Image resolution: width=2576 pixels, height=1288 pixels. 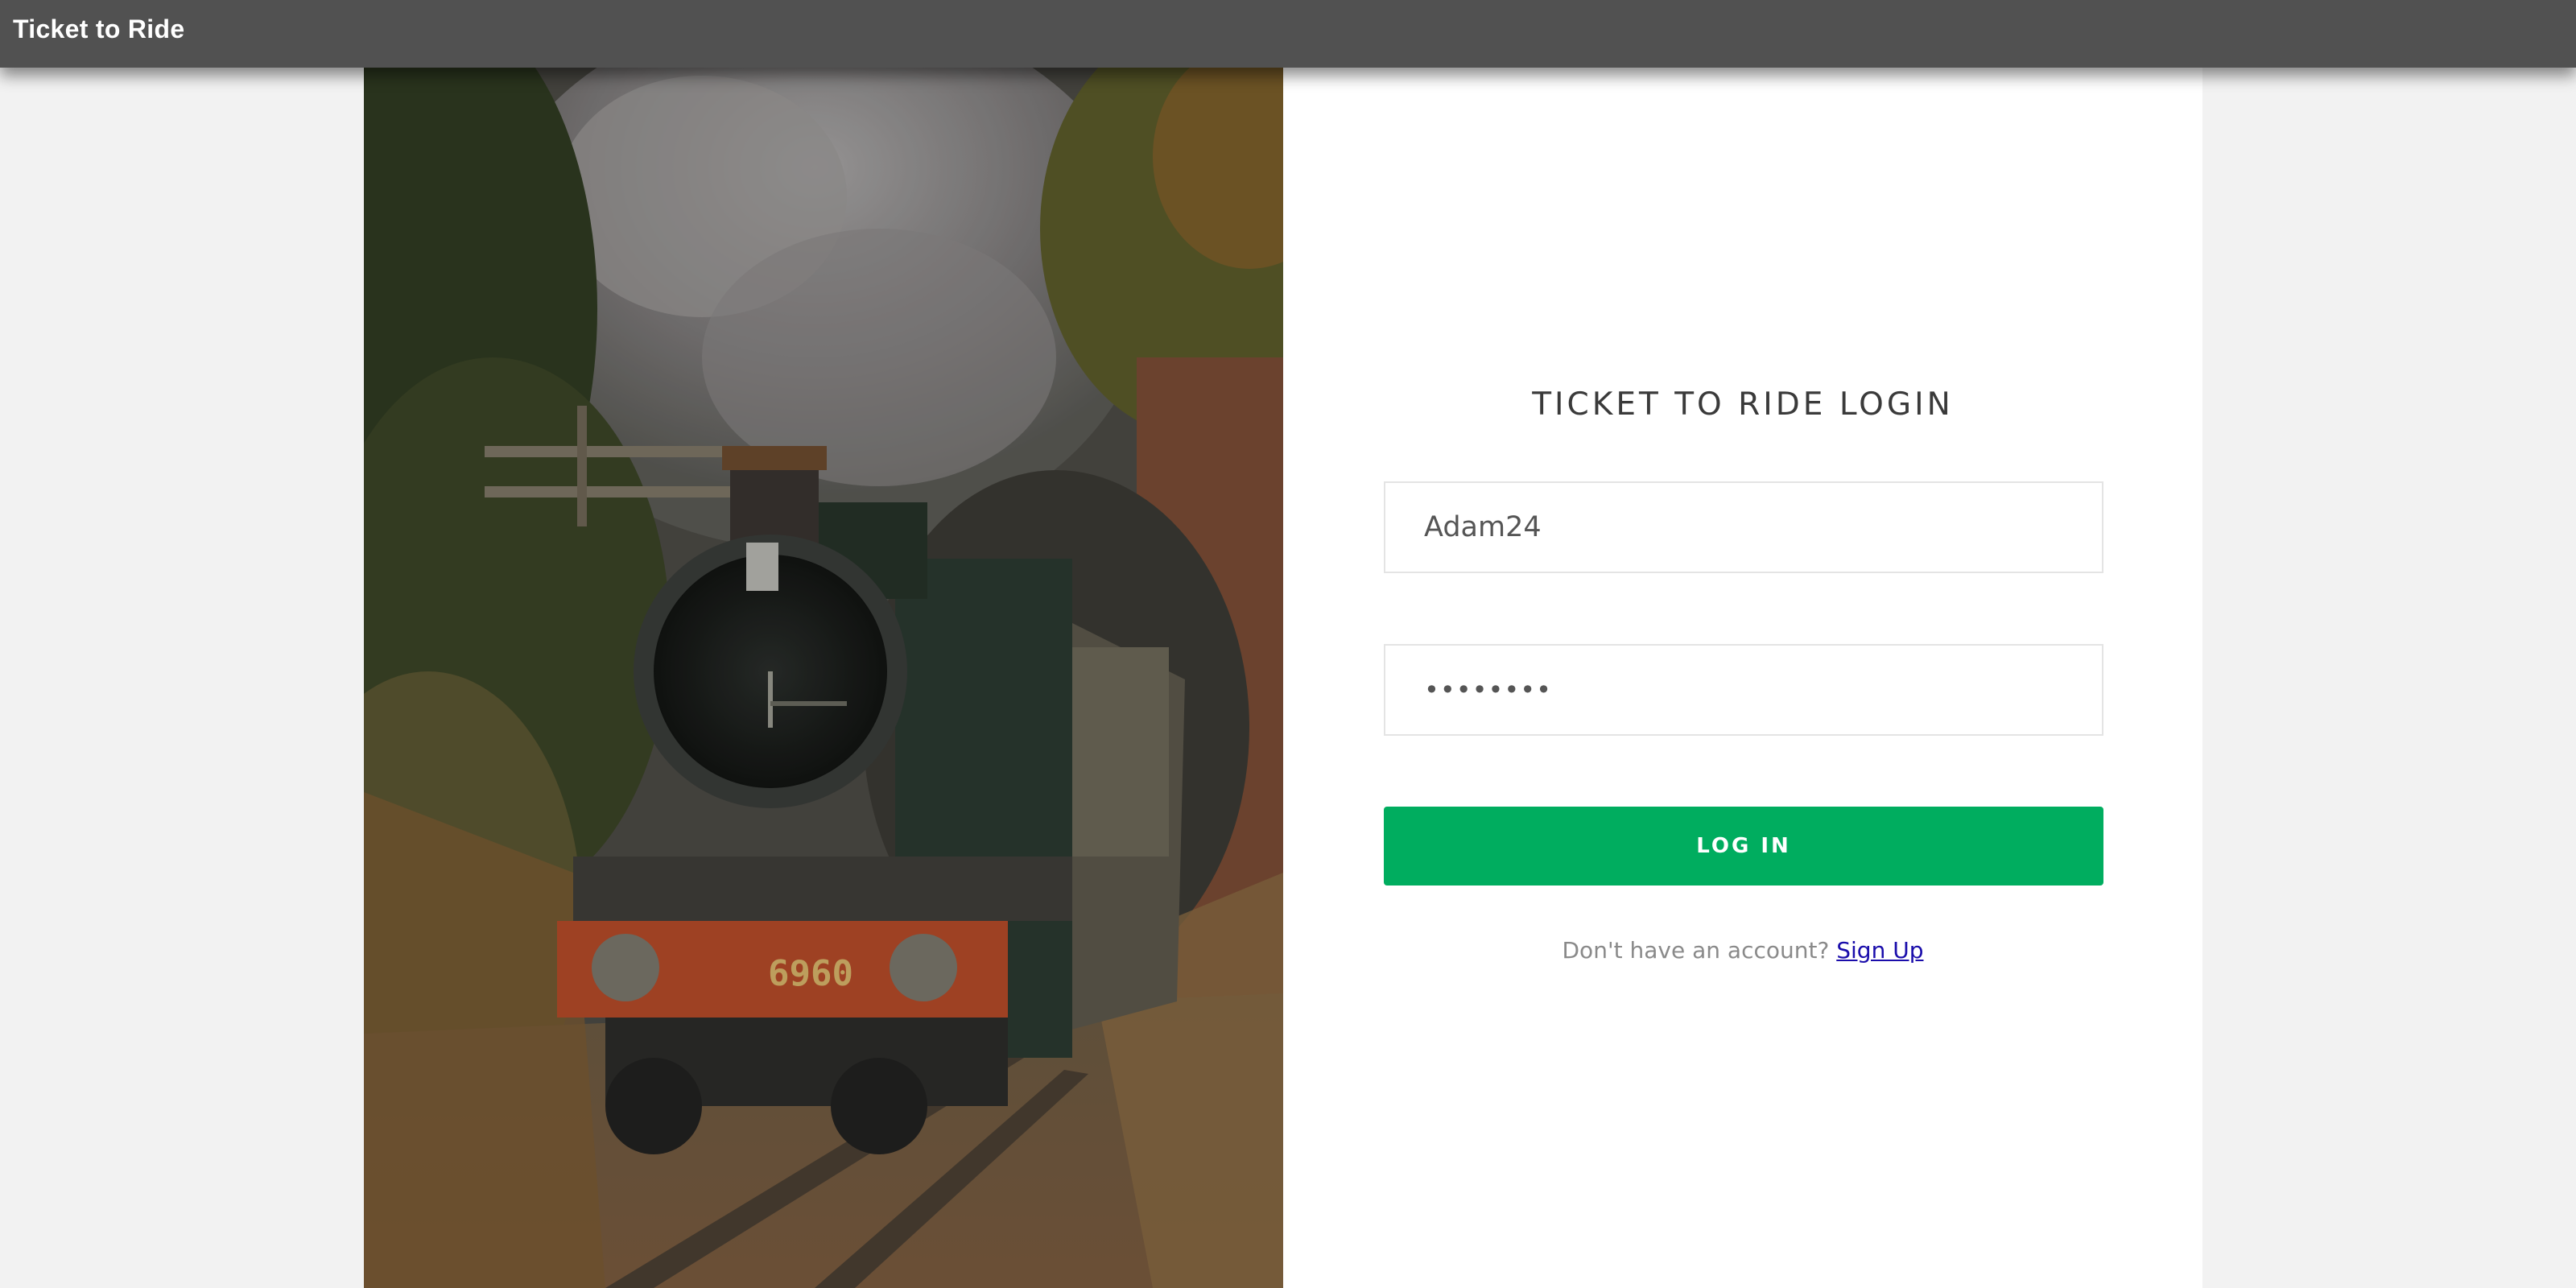 What do you see at coordinates (98, 29) in the screenshot?
I see `app-title: Ticket to Ride` at bounding box center [98, 29].